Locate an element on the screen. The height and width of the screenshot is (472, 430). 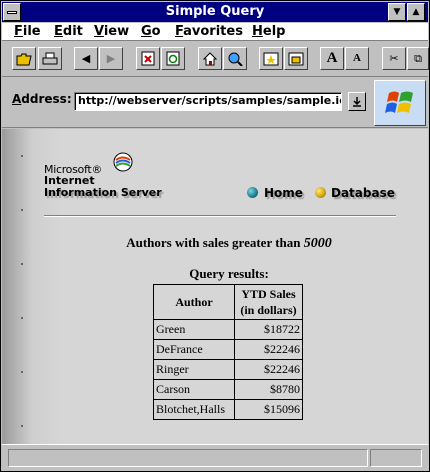
home-link: Home is located at coordinates (283, 193).